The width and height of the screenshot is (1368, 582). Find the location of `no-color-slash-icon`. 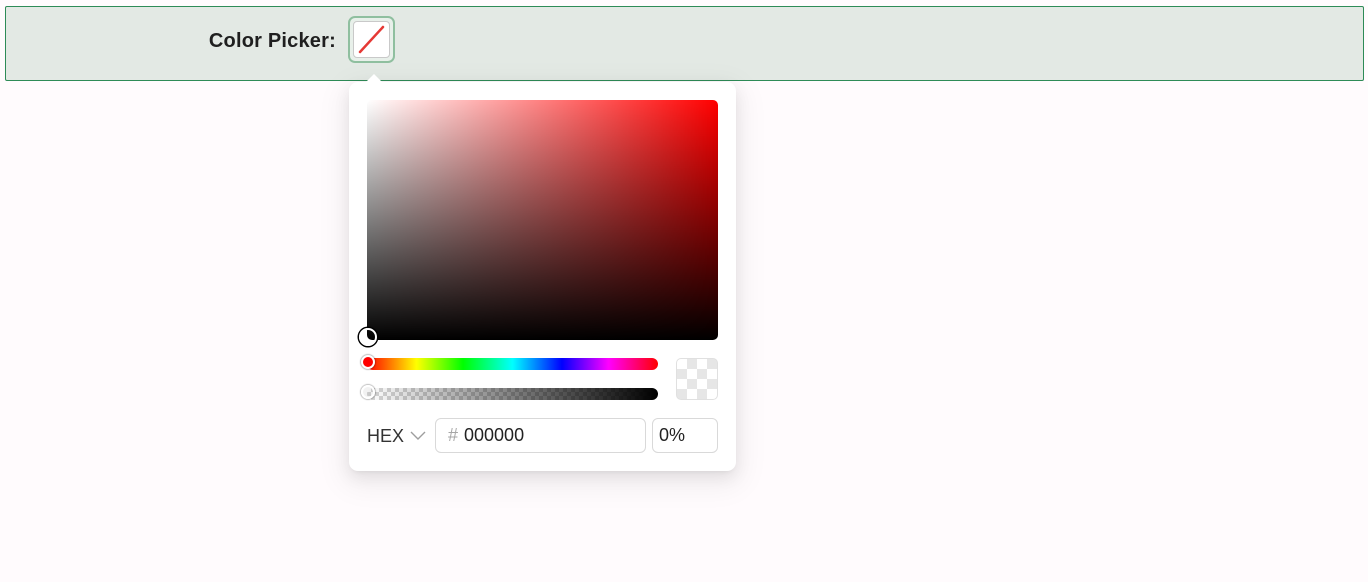

no-color-slash-icon is located at coordinates (371, 39).